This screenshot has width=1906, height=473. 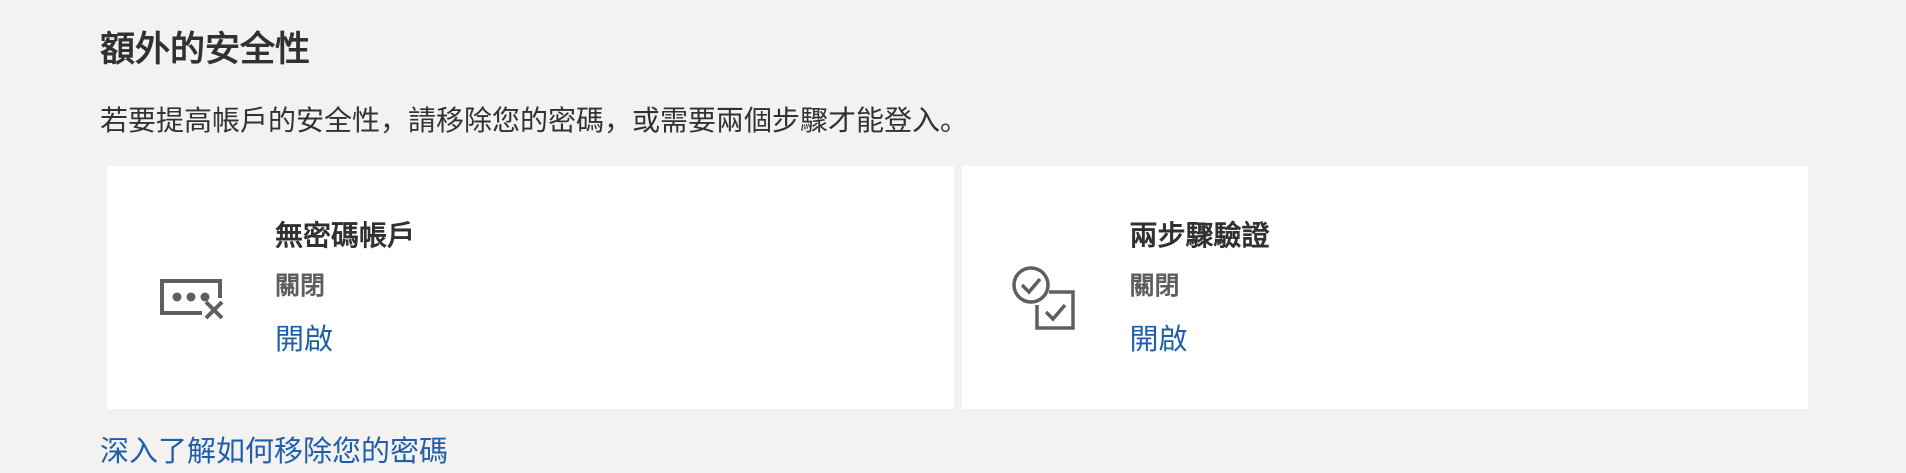 I want to click on two-step-verification-turn-on-link: 開啟, so click(x=1159, y=339).